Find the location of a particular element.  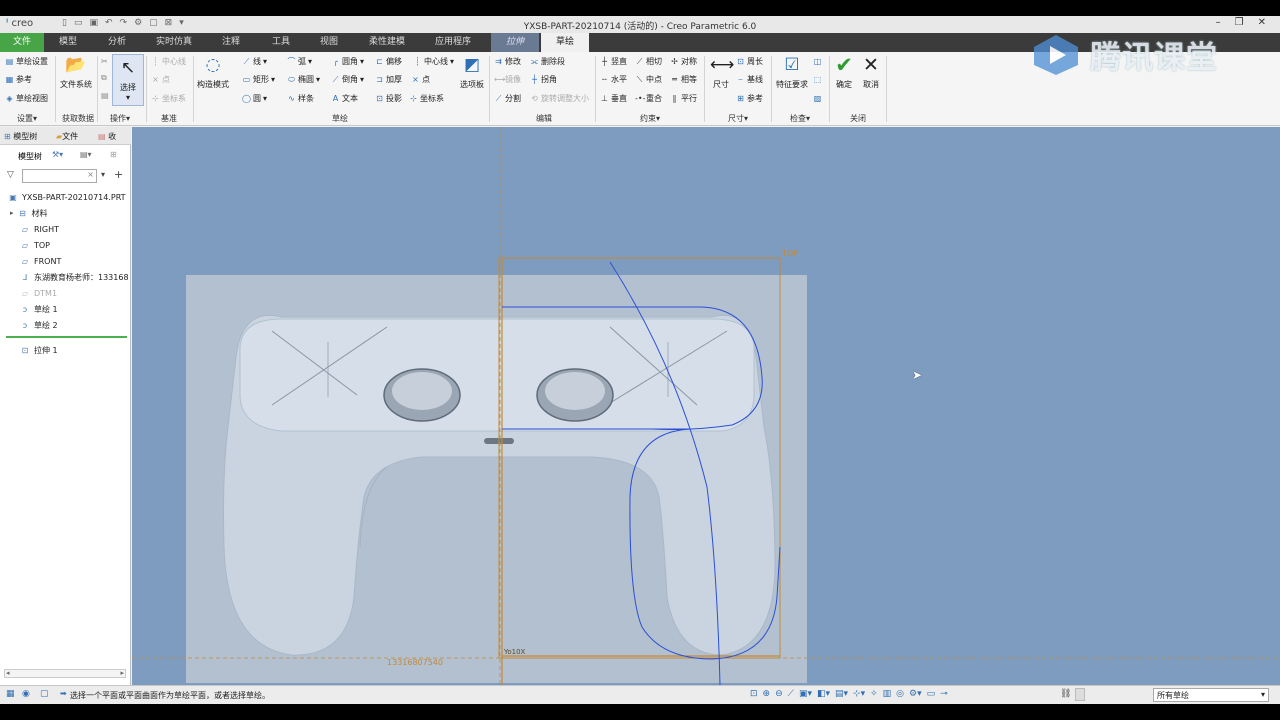

tangent-constraint-button: ⟋ 相切 is located at coordinates (648, 61).